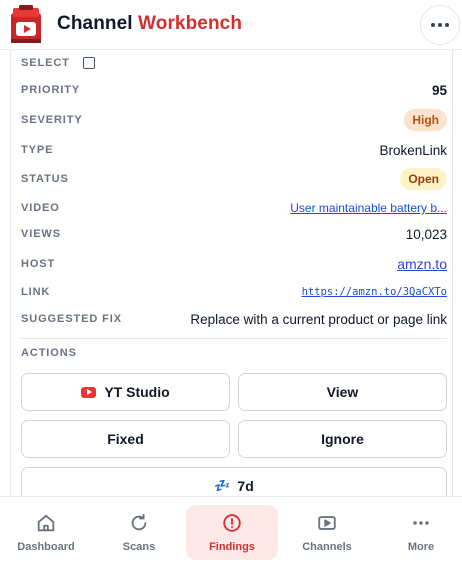  Describe the element at coordinates (222, 485) in the screenshot. I see `snooze-icon: 💤` at that location.